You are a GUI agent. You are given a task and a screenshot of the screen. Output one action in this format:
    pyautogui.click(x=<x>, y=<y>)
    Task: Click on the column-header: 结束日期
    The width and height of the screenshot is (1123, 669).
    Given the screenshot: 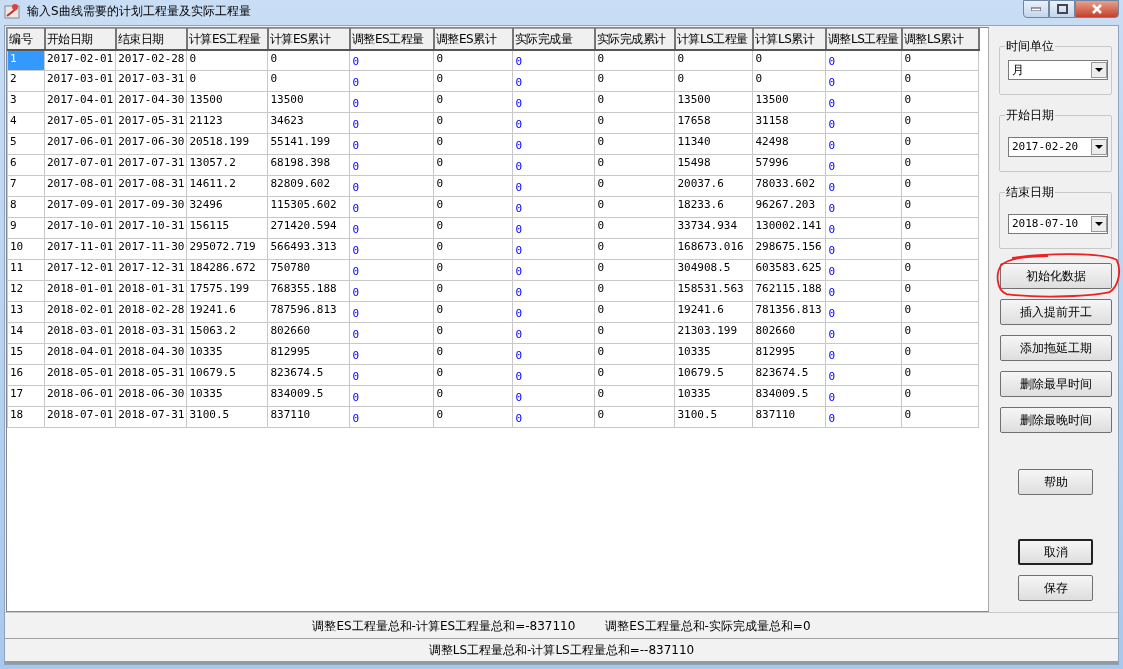 What is the action you would take?
    pyautogui.click(x=151, y=39)
    